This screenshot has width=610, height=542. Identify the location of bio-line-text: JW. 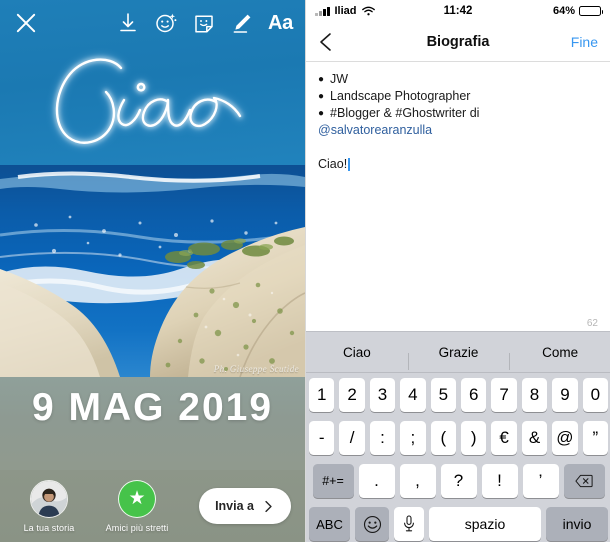
(339, 79).